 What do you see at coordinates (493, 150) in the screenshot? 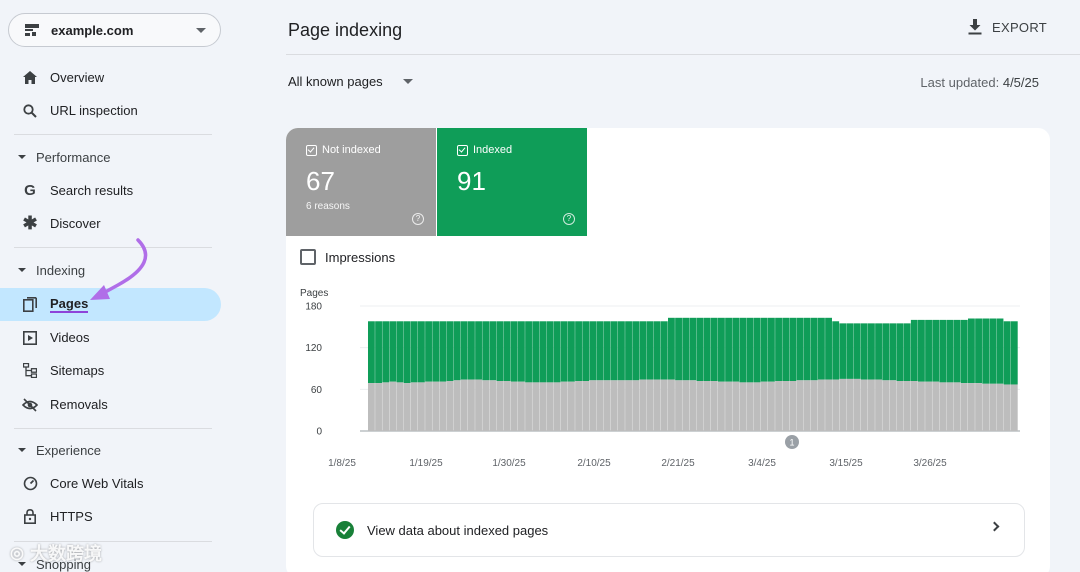
I see `indexed-label: Indexed` at bounding box center [493, 150].